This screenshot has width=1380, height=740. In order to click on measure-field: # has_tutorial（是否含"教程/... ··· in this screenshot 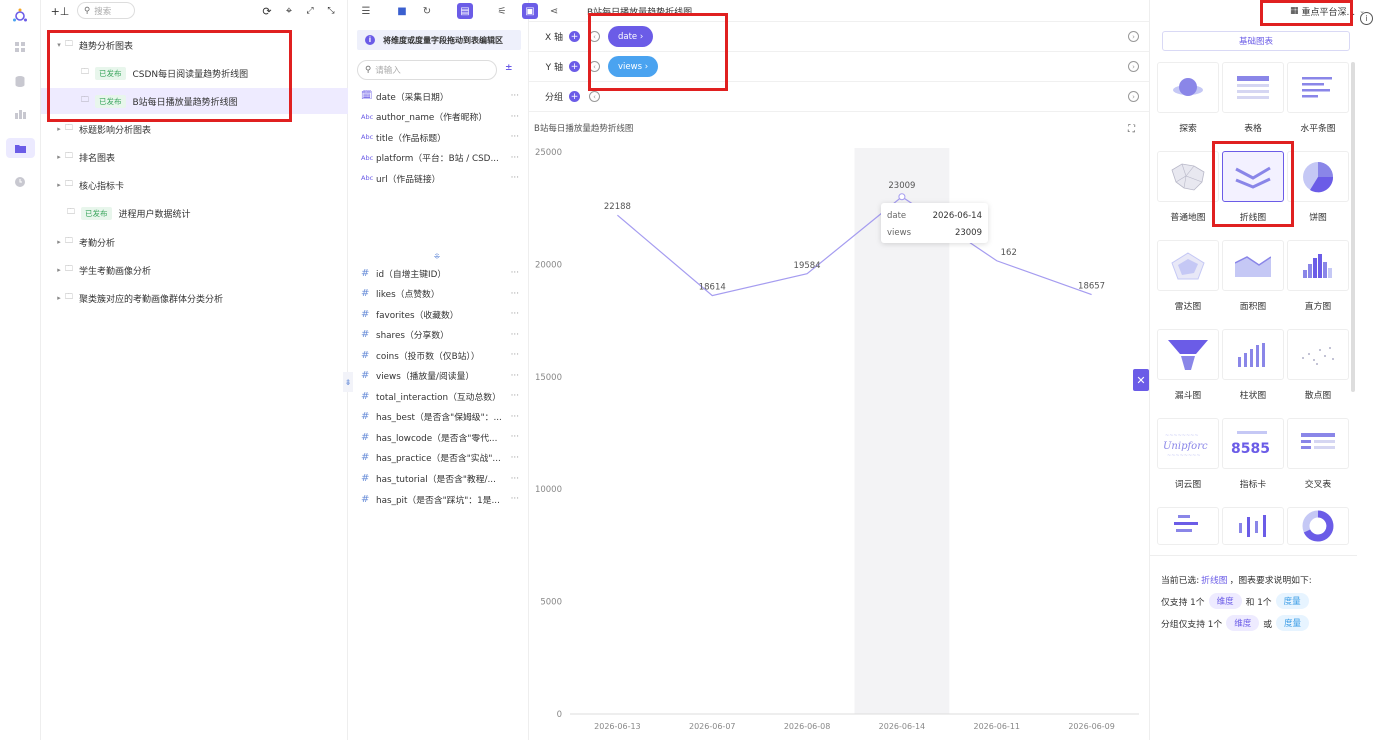, I will do `click(439, 479)`.